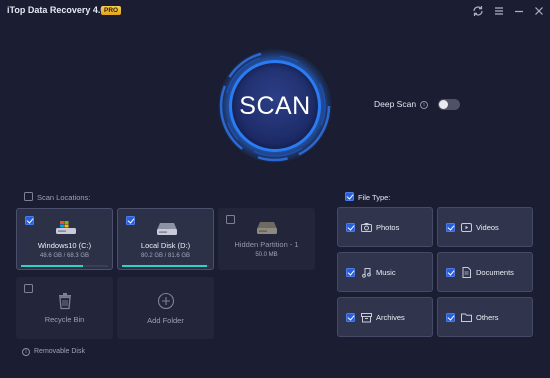  What do you see at coordinates (499, 11) in the screenshot?
I see `menu-icon` at bounding box center [499, 11].